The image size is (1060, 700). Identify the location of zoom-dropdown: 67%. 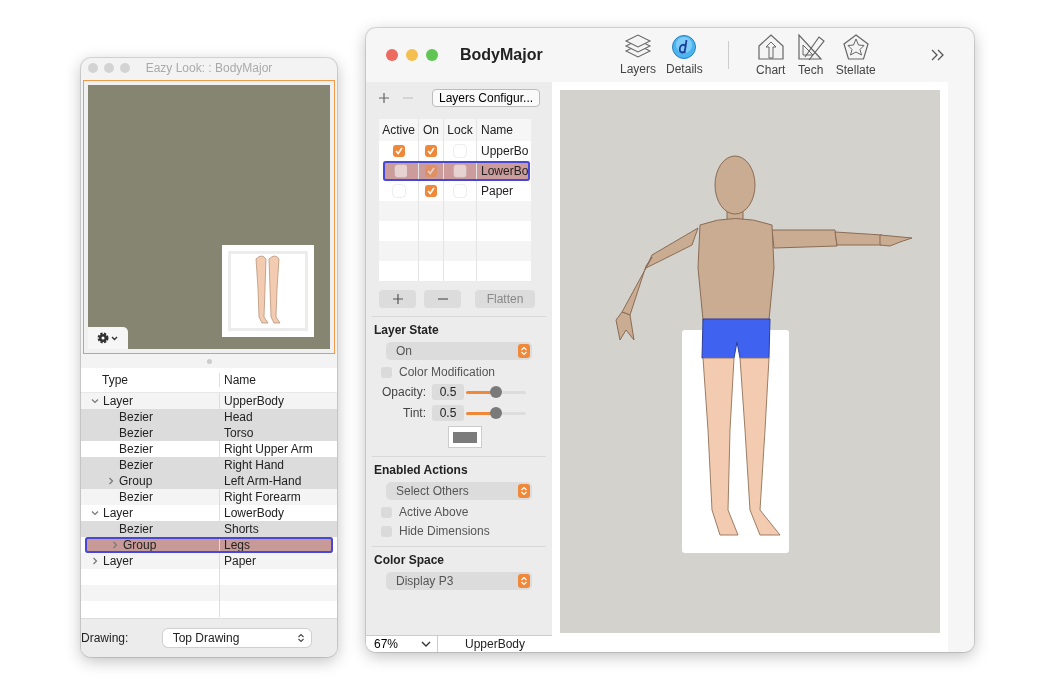
(402, 644).